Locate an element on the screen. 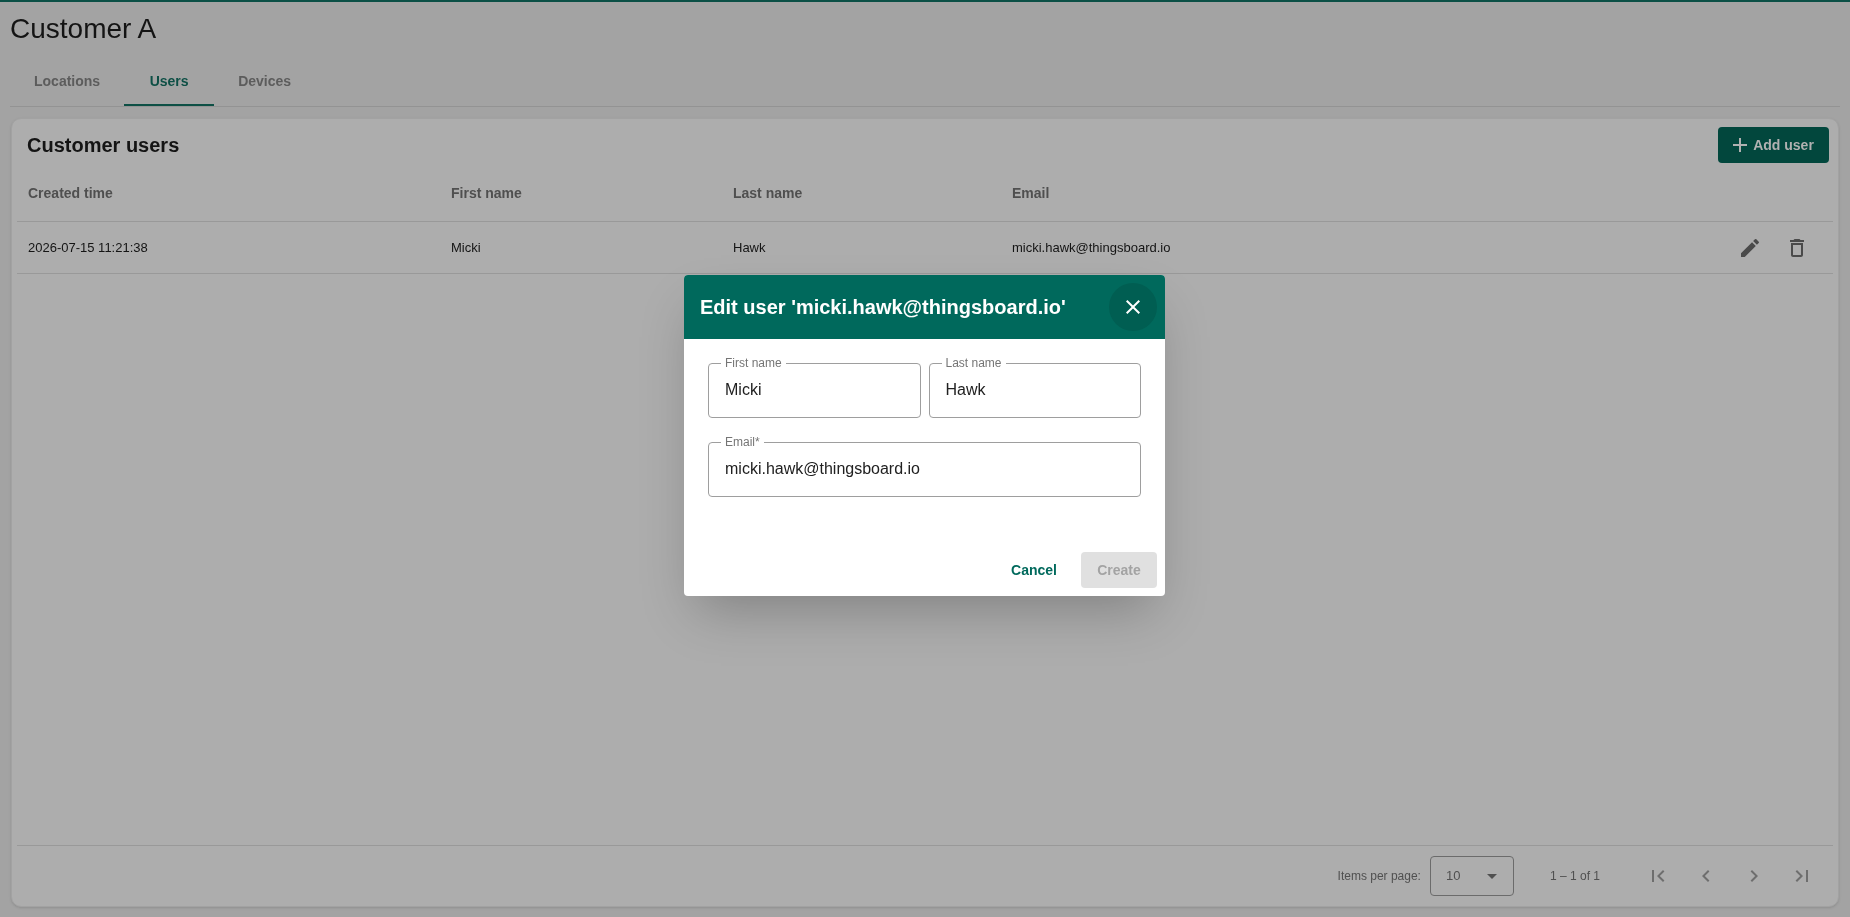  plus-icon is located at coordinates (1740, 145).